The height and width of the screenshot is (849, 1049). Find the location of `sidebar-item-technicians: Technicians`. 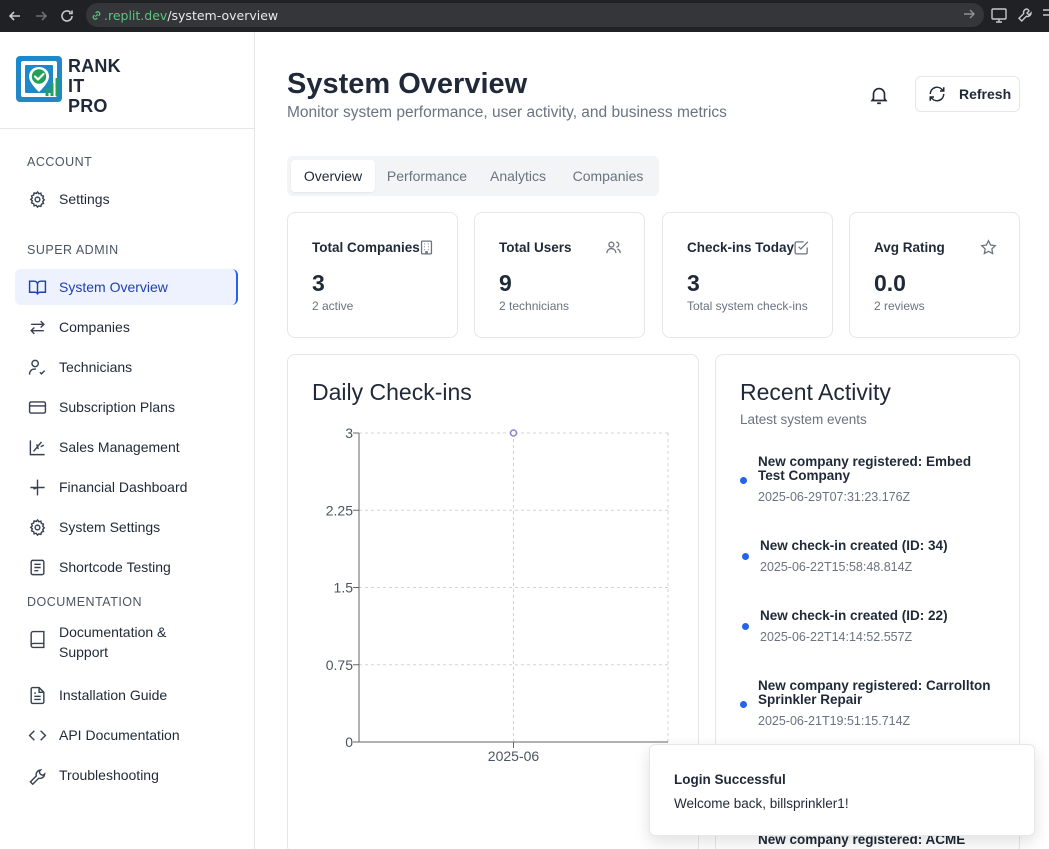

sidebar-item-technicians: Technicians is located at coordinates (126, 367).